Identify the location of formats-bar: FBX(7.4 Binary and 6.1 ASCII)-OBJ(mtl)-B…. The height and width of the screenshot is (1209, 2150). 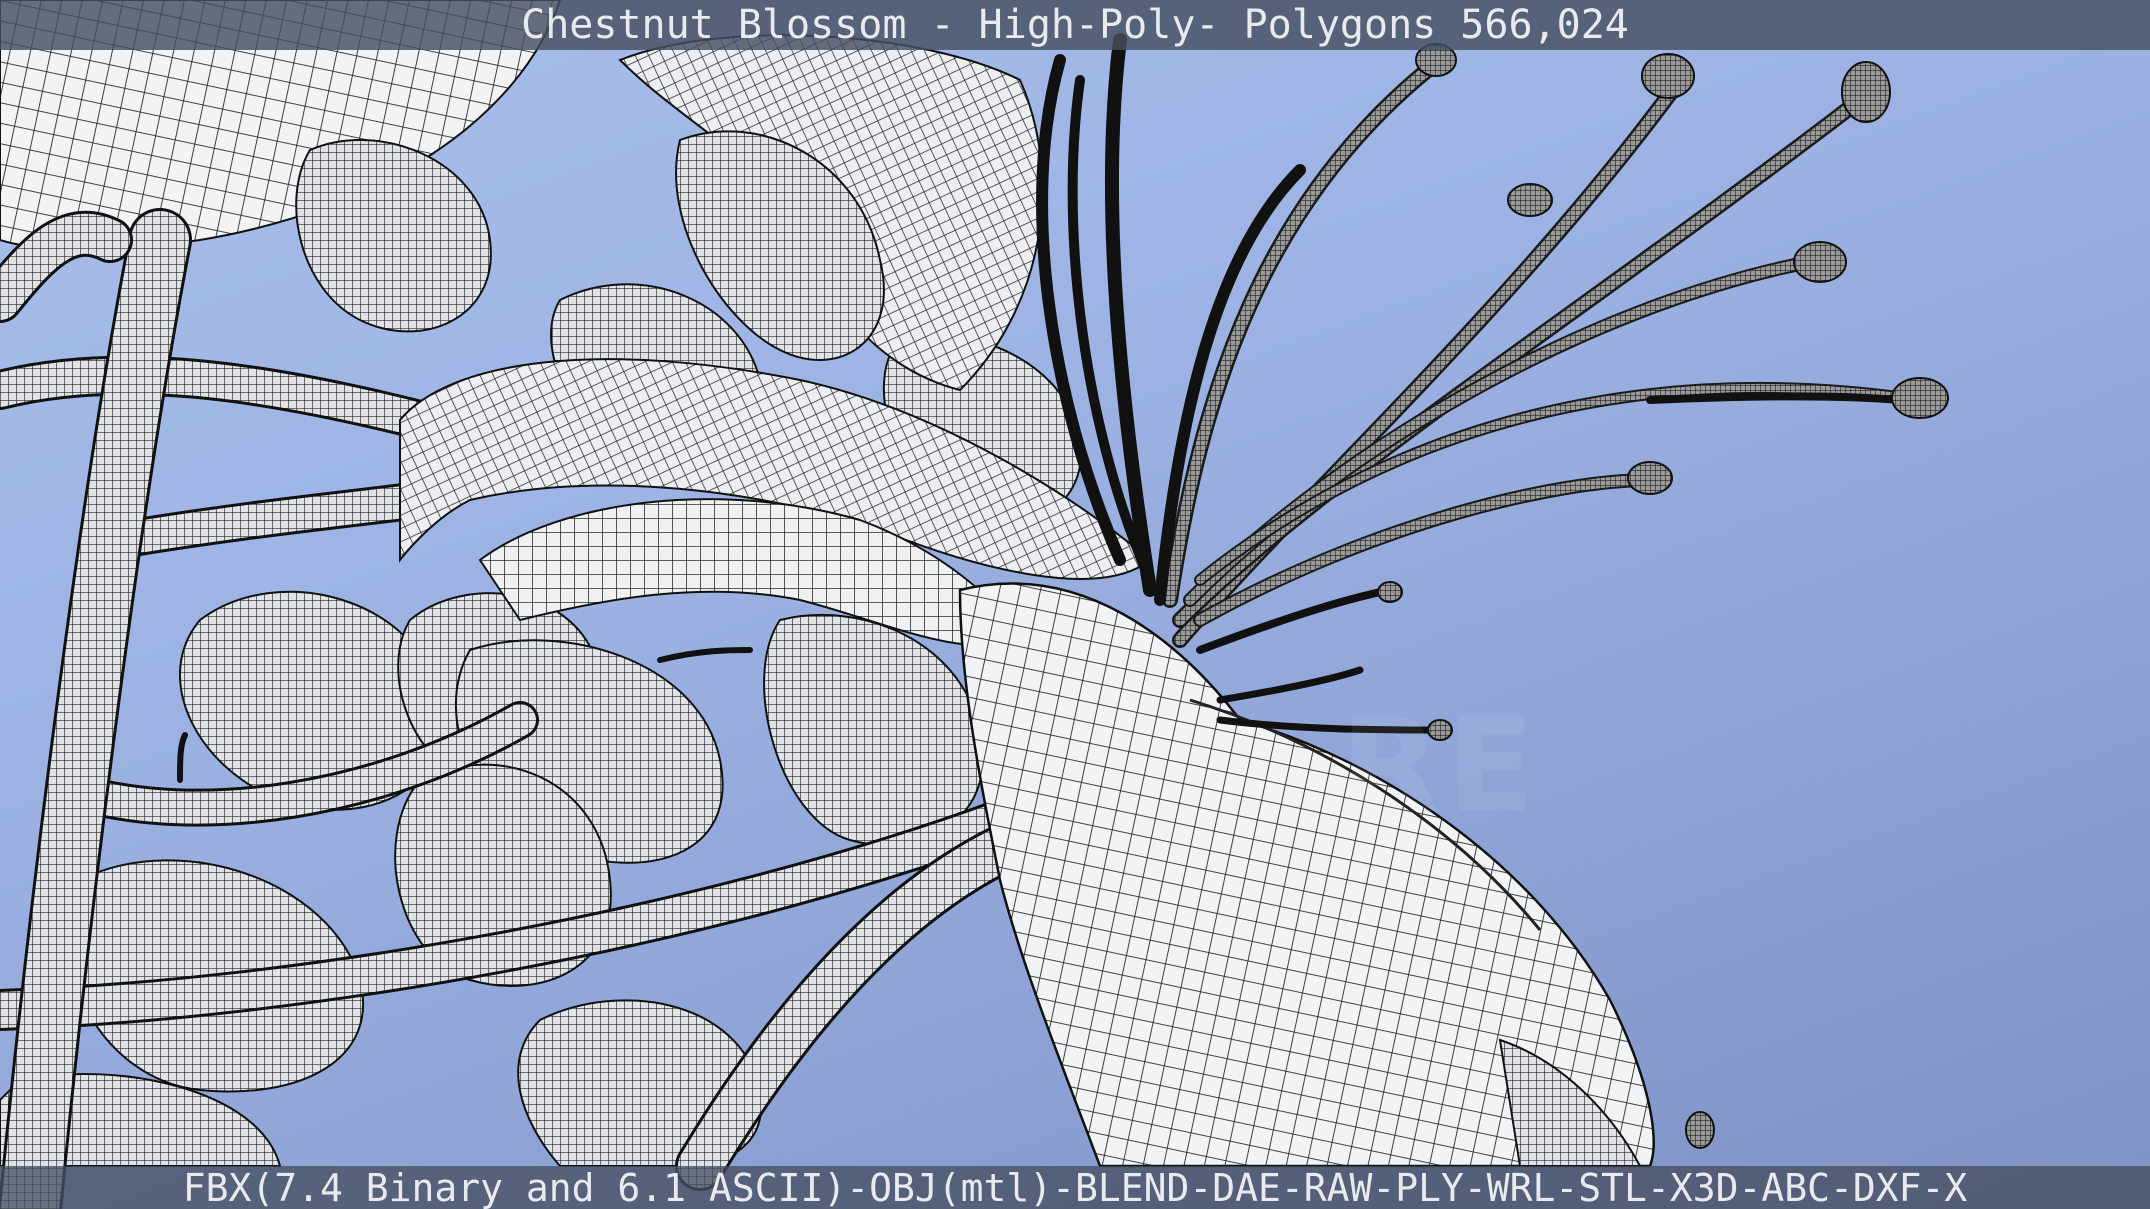
(1075, 1187).